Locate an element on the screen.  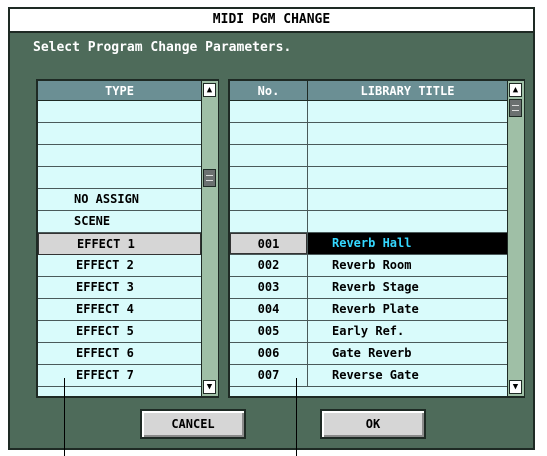
type-list-item: EFFECT 3 is located at coordinates (119, 288).